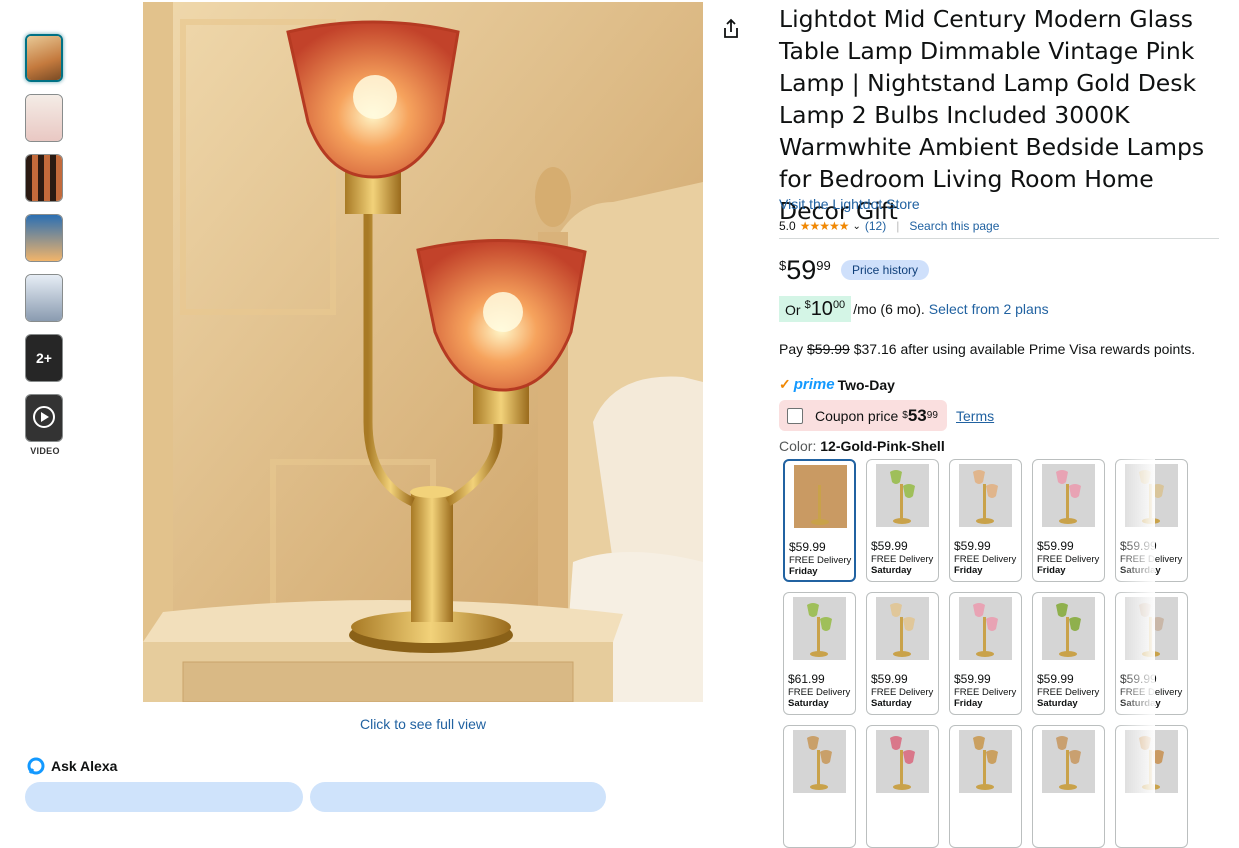 This screenshot has width=1239, height=848. I want to click on price: $ 59 99, so click(805, 270).